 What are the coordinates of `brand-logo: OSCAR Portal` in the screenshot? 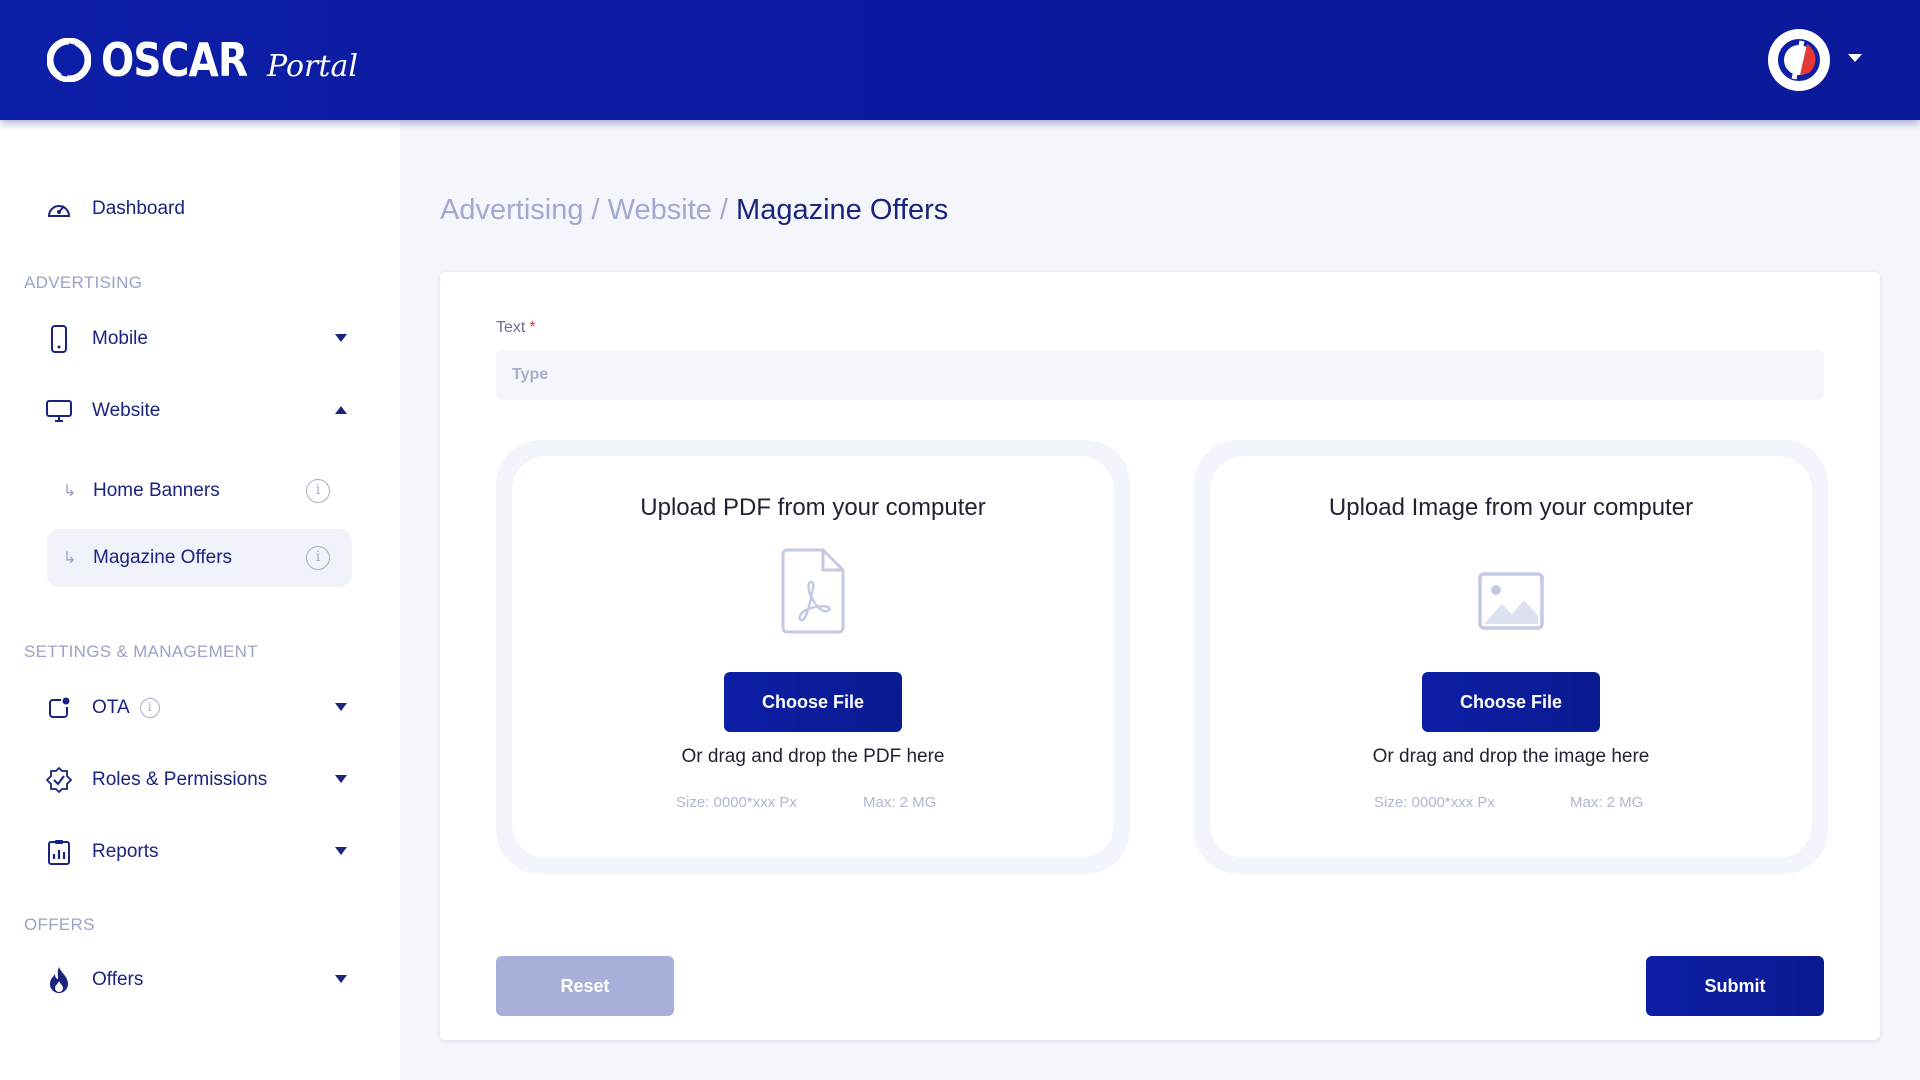 It's located at (202, 59).